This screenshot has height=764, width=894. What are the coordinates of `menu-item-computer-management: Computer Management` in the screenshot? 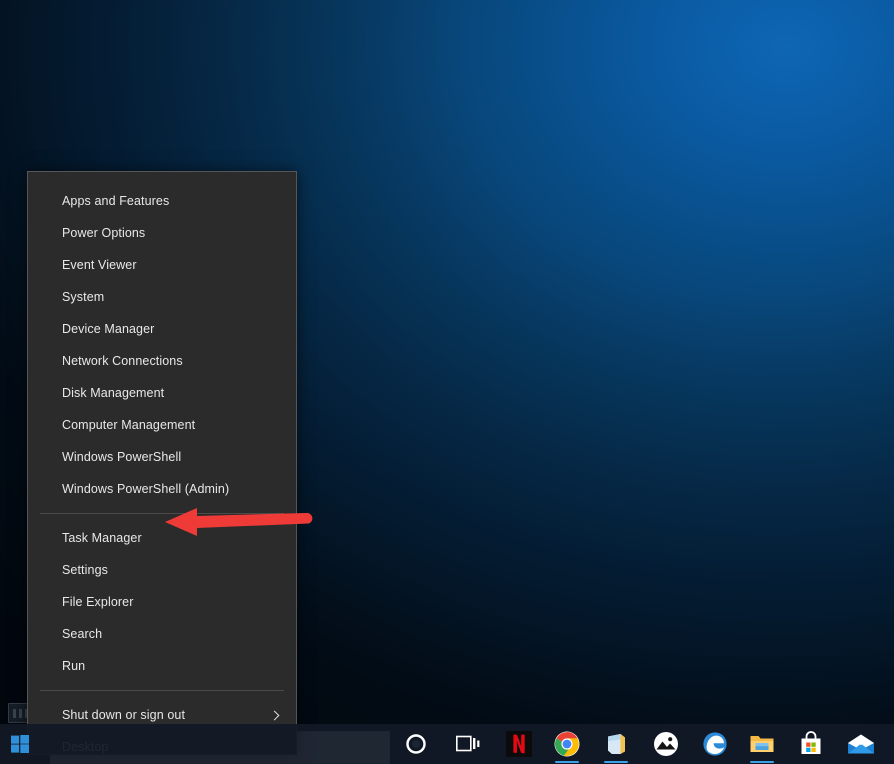 It's located at (162, 425).